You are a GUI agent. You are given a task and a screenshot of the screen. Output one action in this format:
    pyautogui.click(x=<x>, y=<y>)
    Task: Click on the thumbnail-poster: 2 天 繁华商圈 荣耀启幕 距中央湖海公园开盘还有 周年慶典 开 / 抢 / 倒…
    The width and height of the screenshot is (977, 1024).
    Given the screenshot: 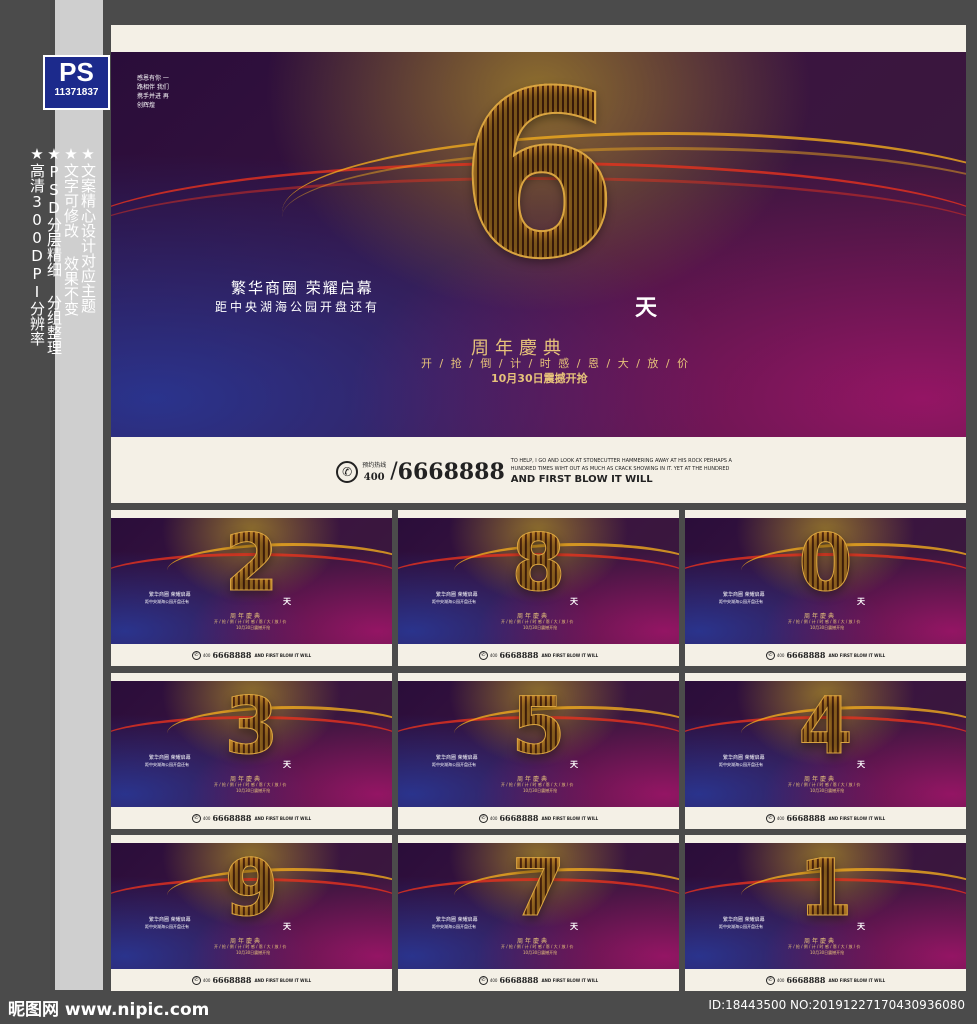 What is the action you would take?
    pyautogui.click(x=251, y=588)
    